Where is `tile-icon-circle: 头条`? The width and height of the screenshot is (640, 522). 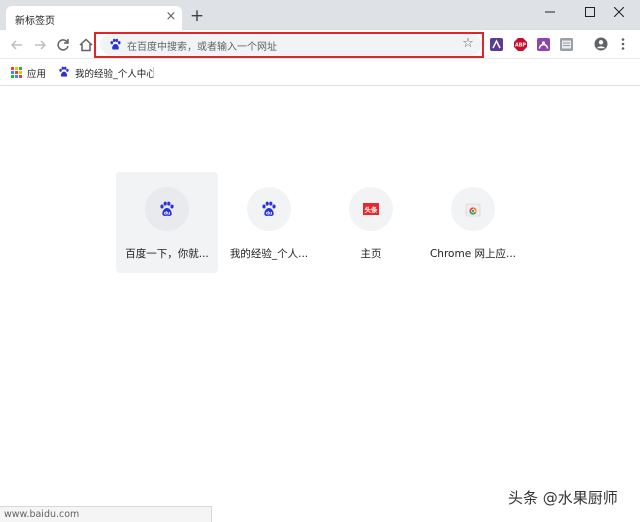
tile-icon-circle: 头条 is located at coordinates (371, 209).